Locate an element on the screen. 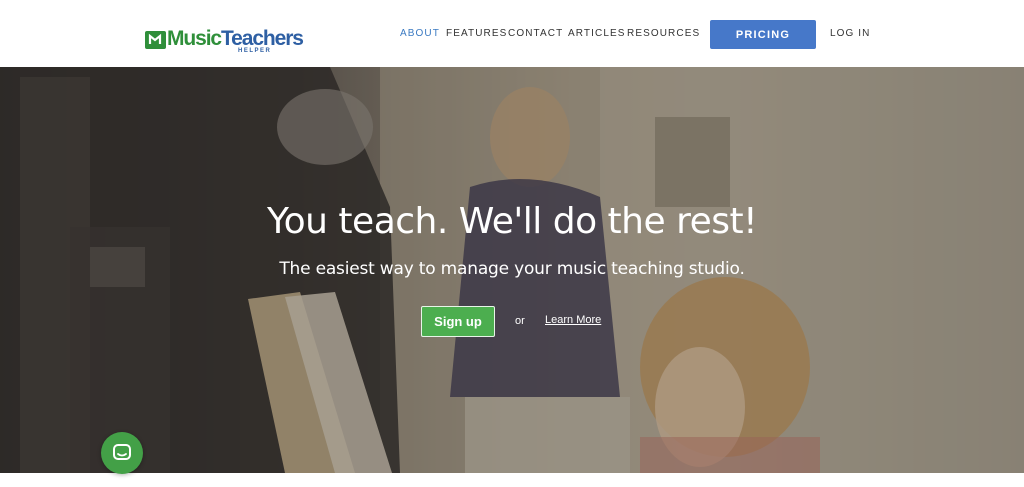 The image size is (1024, 487). nav-features: FEATURES is located at coordinates (476, 34).